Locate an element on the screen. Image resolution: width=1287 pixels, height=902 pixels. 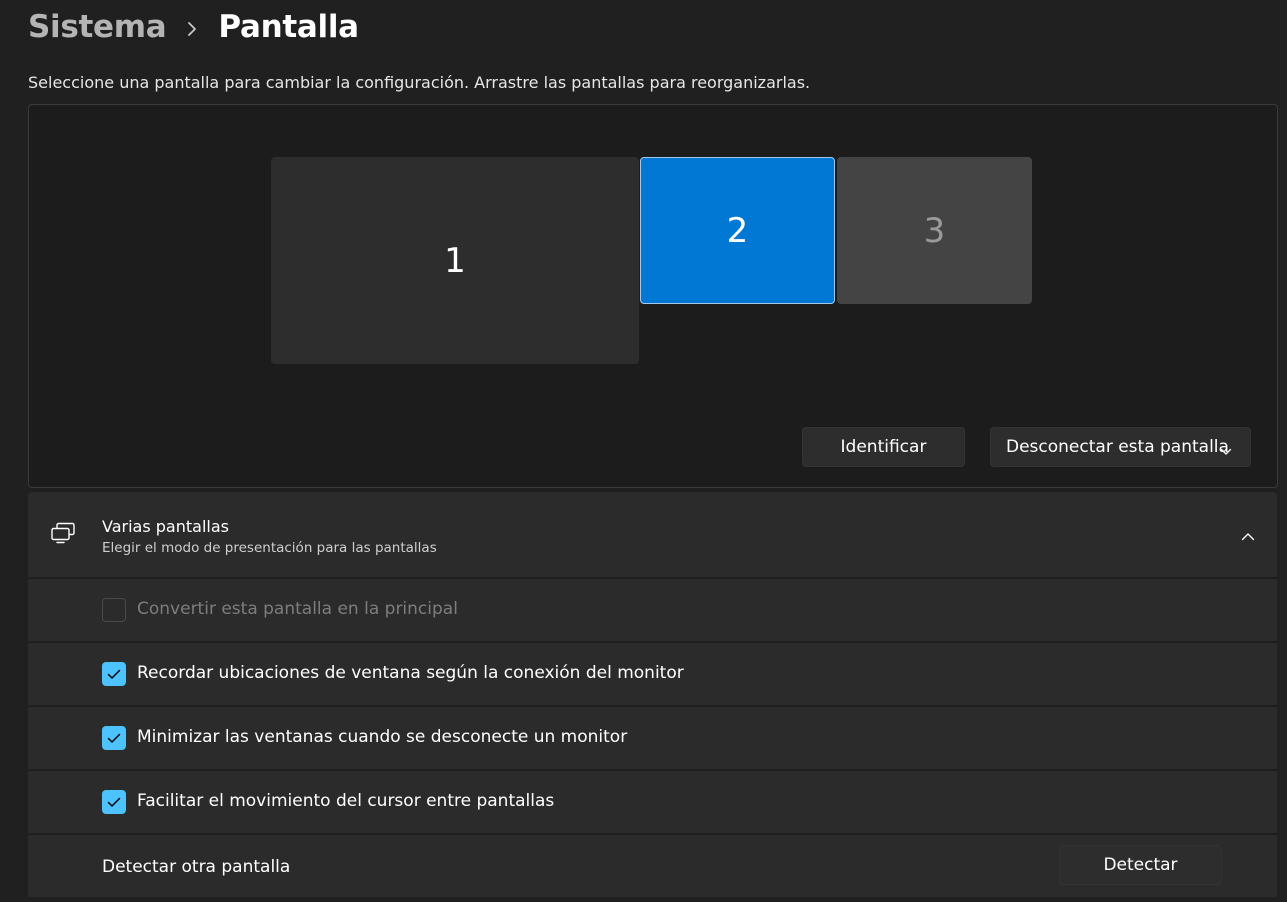
monitor-1: 1 is located at coordinates (455, 260).